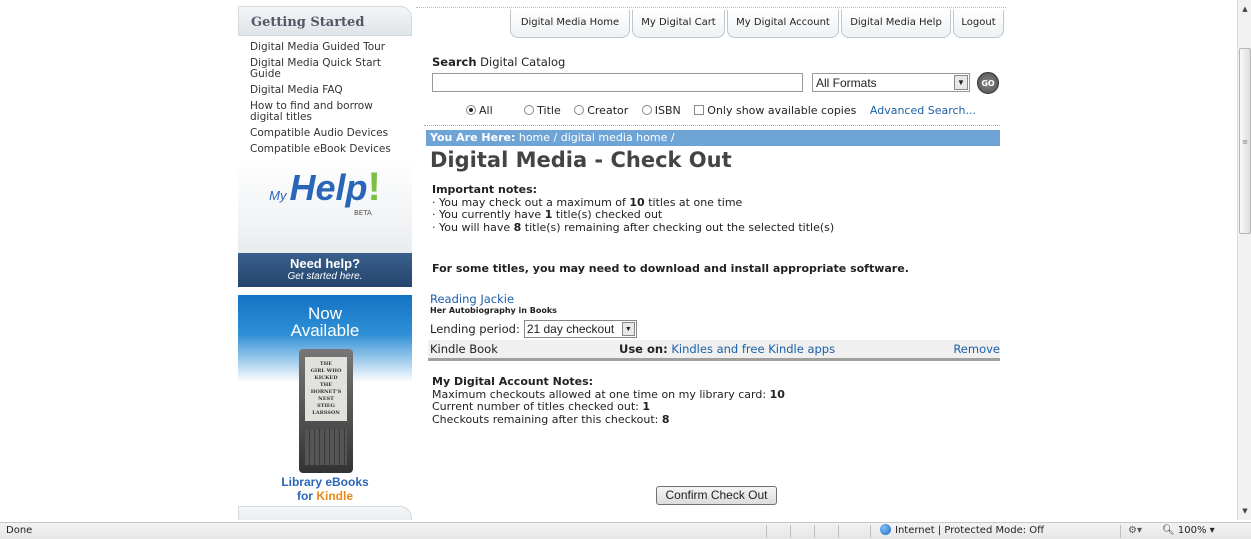  I want to click on security-zone: Internet | Protected Mode: Off, so click(962, 531).